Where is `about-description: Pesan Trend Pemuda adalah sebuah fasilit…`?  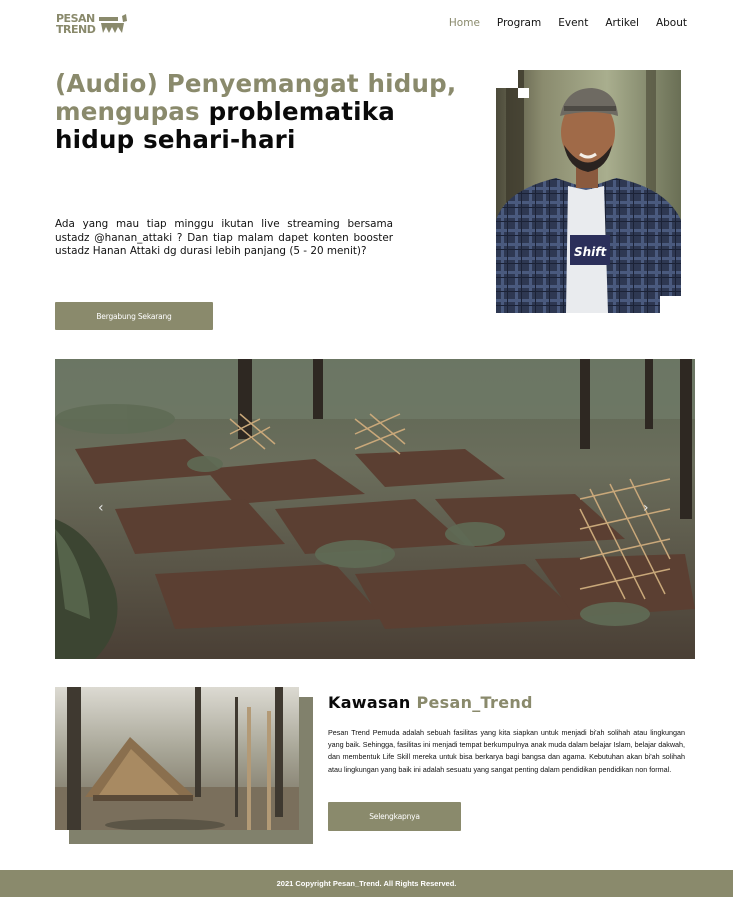
about-description: Pesan Trend Pemuda adalah sebuah fasilit… is located at coordinates (506, 751).